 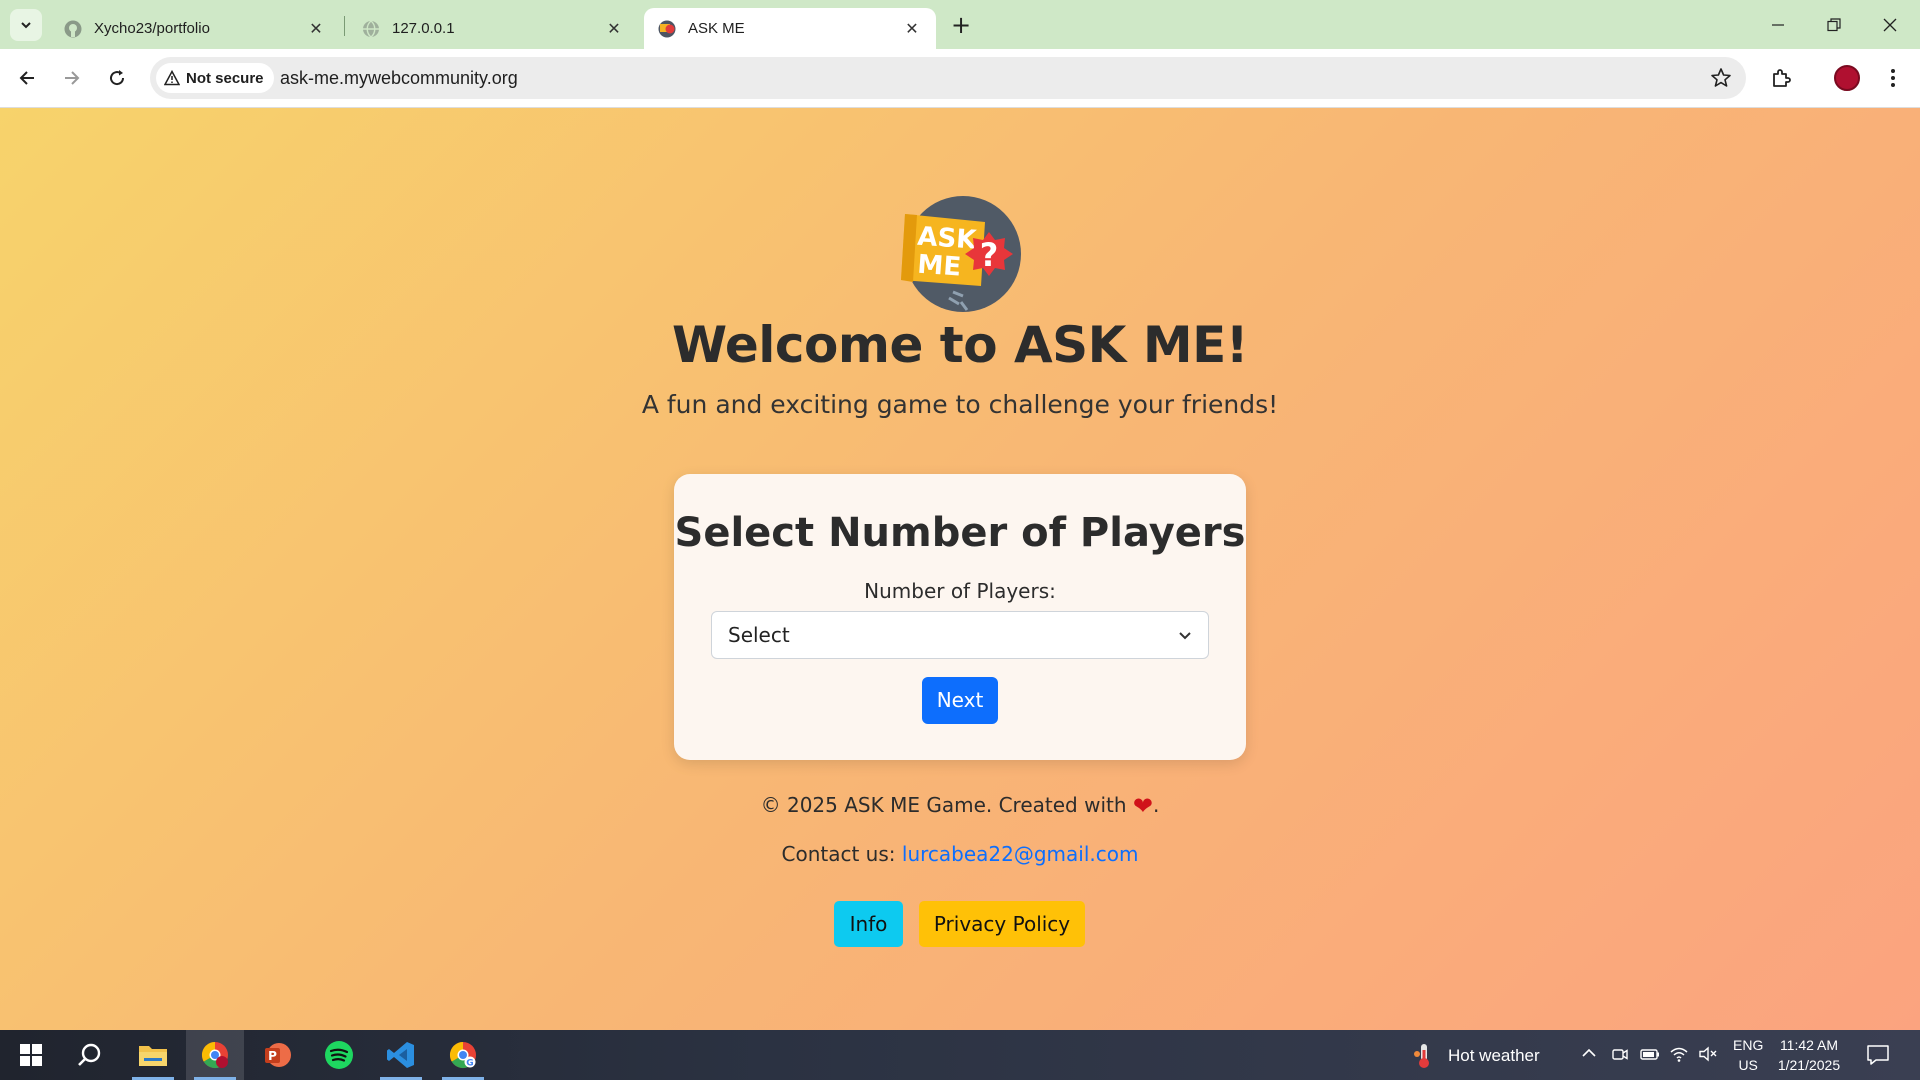 I want to click on reload-button, so click(x=117, y=78).